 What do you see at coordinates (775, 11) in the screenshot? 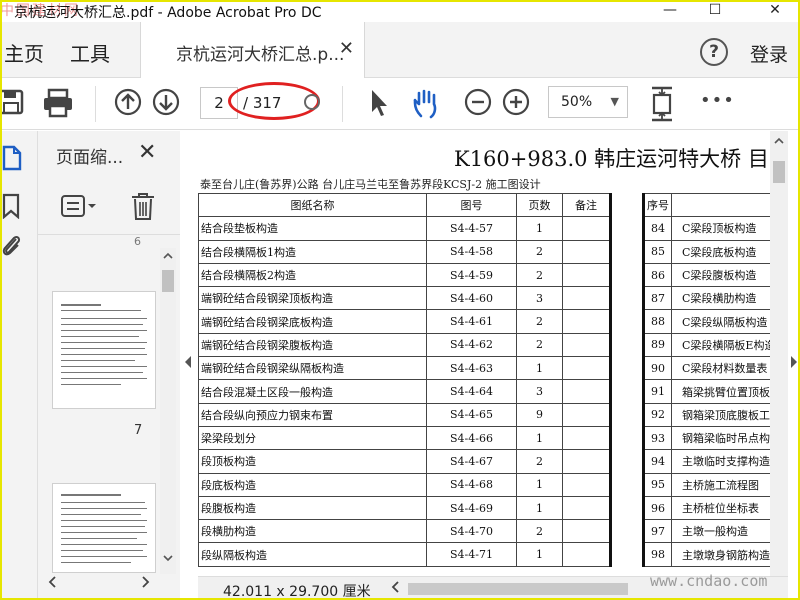
I see `close-window-button: ✕` at bounding box center [775, 11].